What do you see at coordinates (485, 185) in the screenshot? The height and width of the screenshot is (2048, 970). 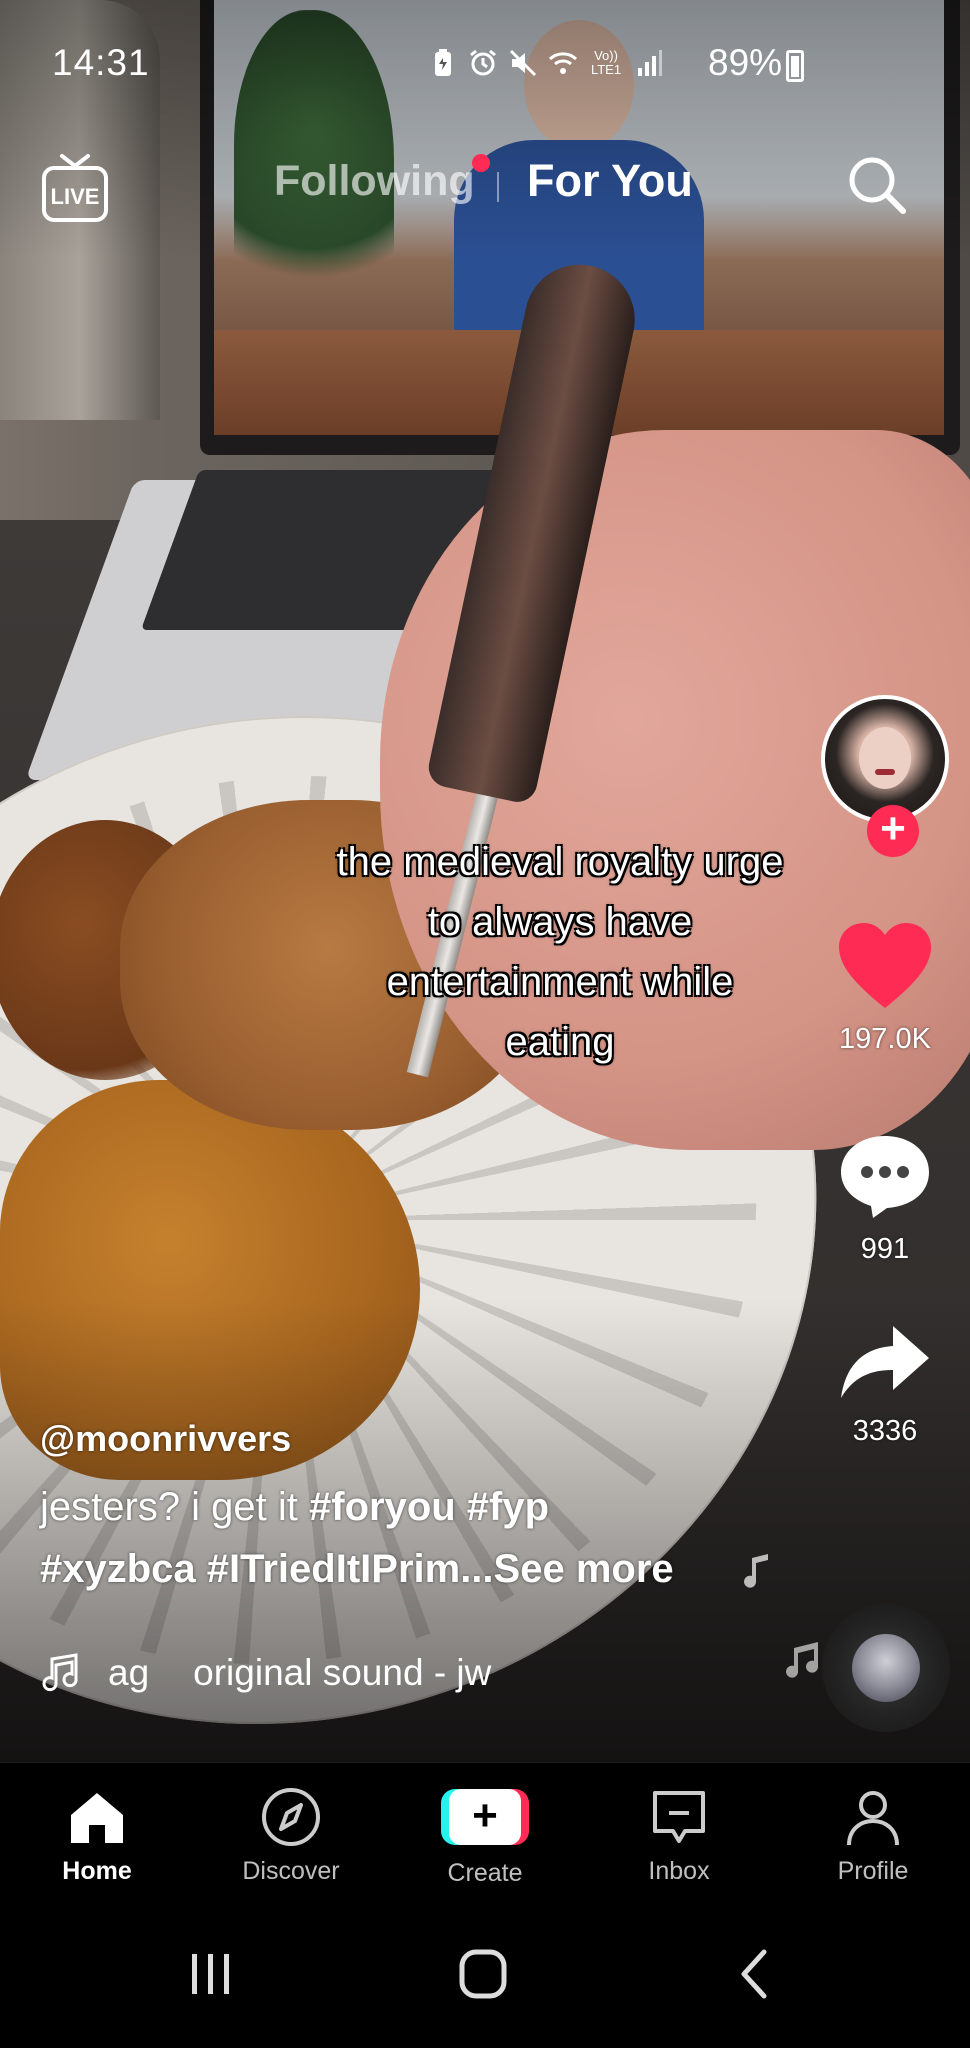 I see `top-feed-nav: LIVE Following For You` at bounding box center [485, 185].